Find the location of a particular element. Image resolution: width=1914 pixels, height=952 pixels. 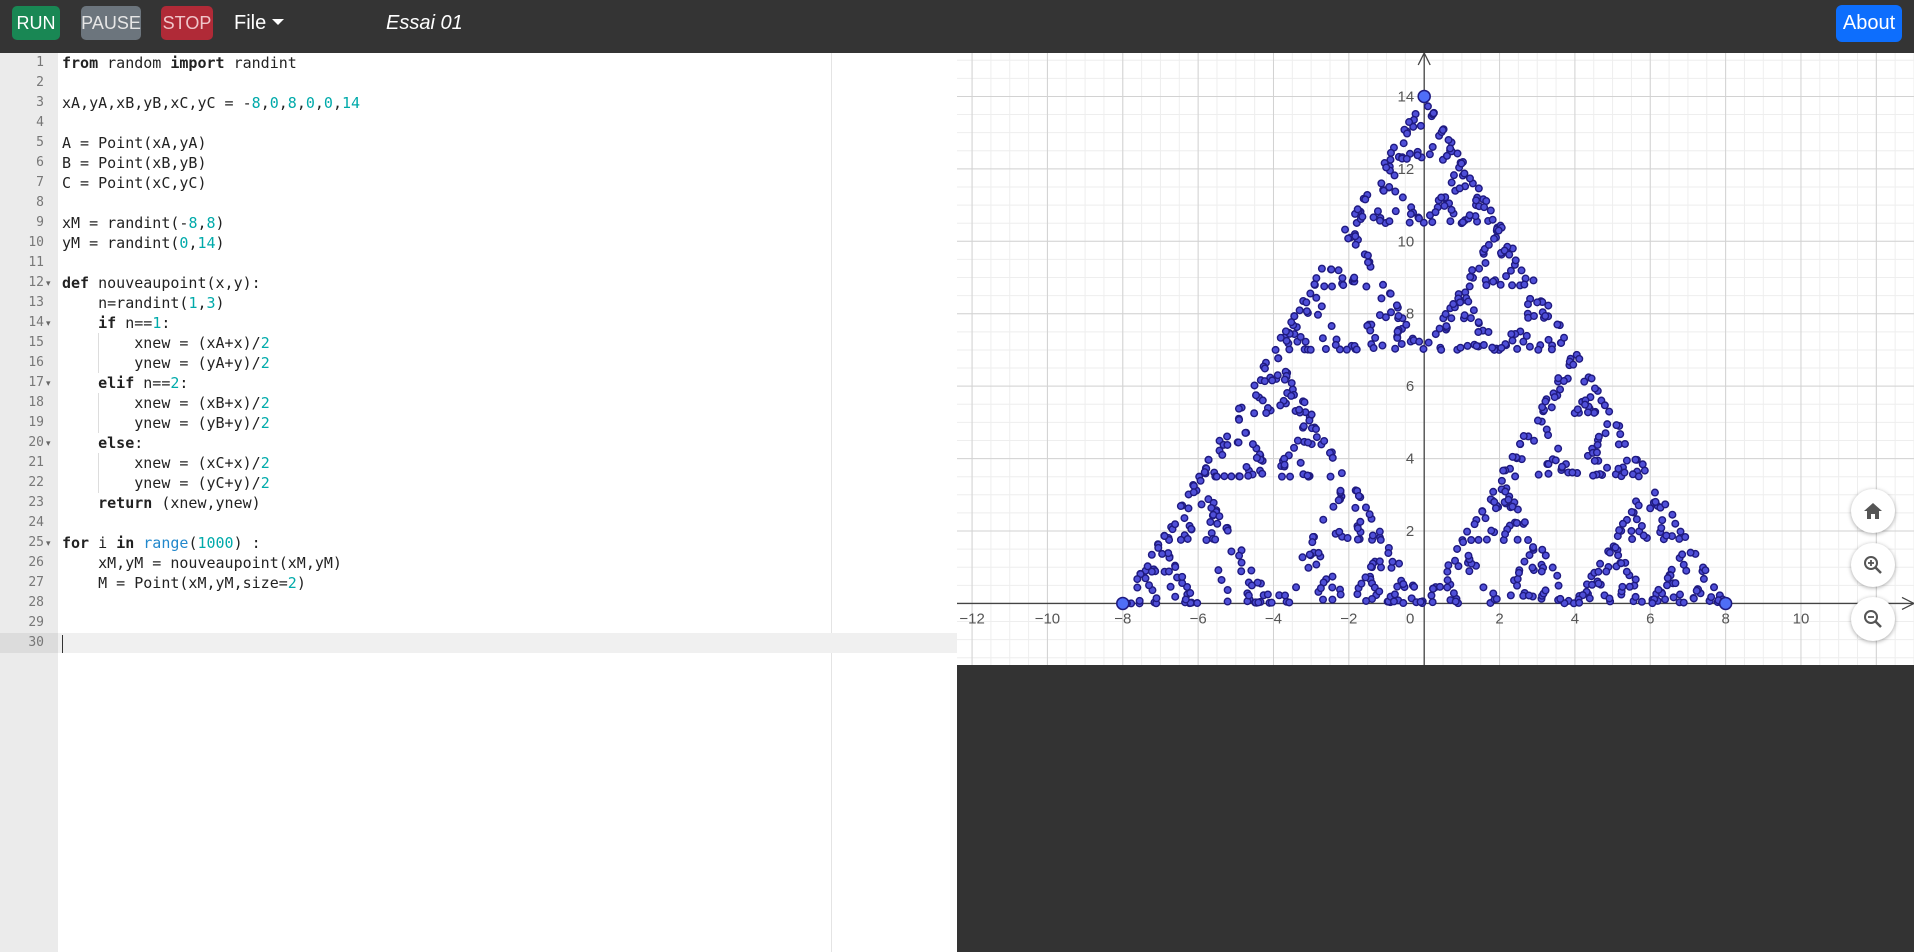

code-line: 15 xnew = (xA+x)/2 is located at coordinates (478, 343).